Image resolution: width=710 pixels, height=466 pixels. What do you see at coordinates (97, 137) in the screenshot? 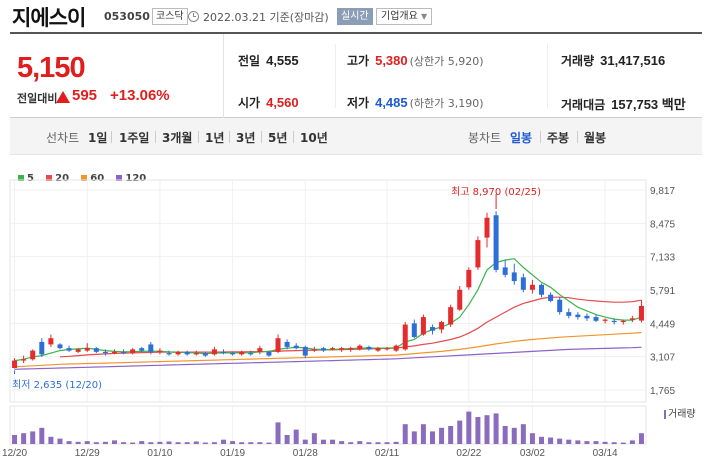
I see `period-1d: 1일` at bounding box center [97, 137].